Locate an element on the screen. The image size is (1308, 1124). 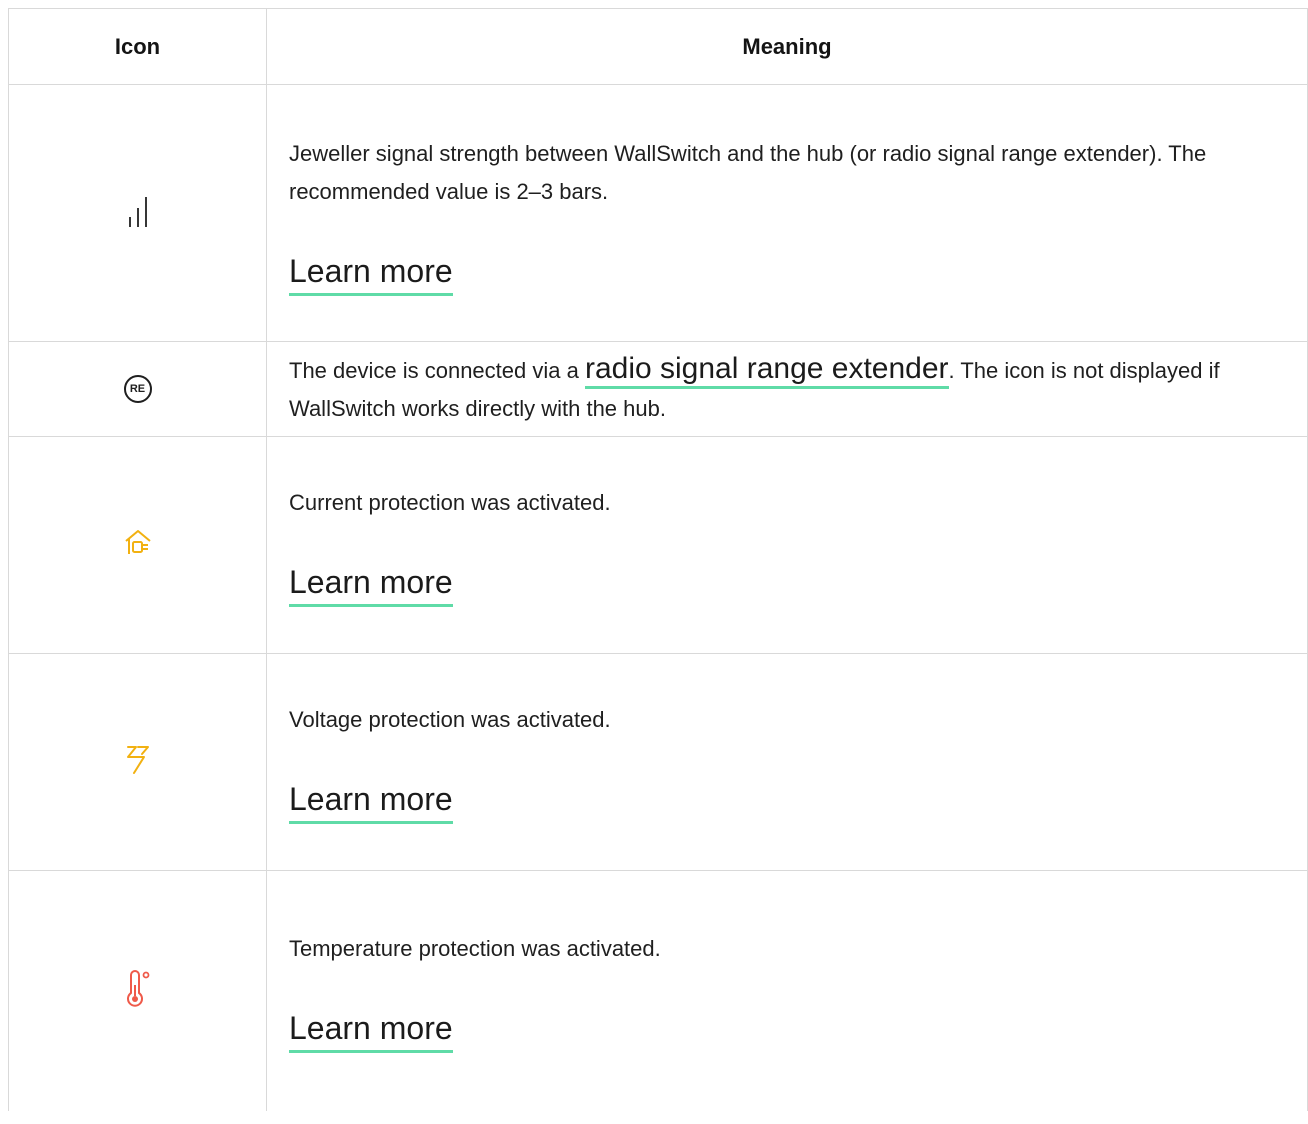
meaning-text: Voltage protection was activated. is located at coordinates (450, 719).